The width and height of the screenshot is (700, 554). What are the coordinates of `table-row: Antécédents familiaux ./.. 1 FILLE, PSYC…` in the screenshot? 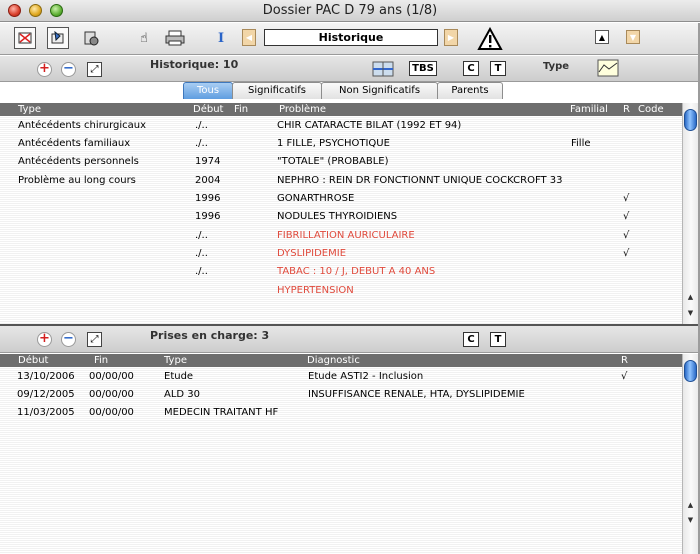 It's located at (341, 144).